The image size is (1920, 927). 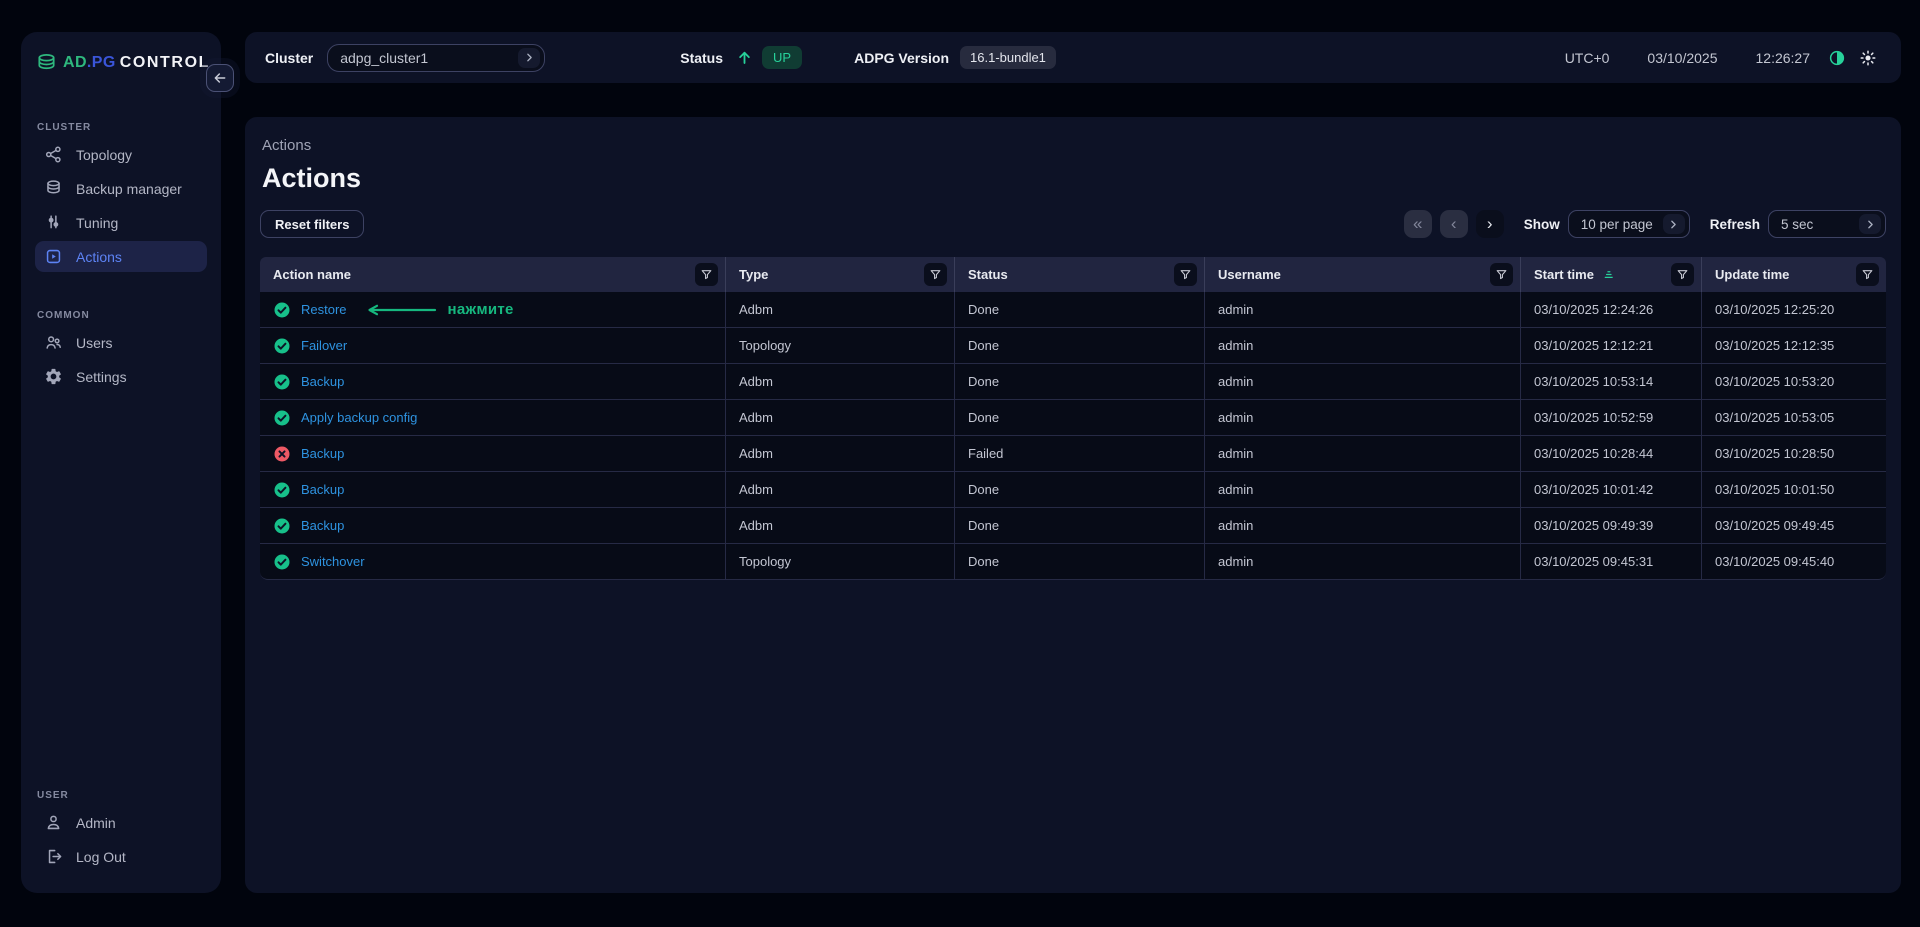 What do you see at coordinates (1794, 274) in the screenshot?
I see `column-header-update-time: Update time` at bounding box center [1794, 274].